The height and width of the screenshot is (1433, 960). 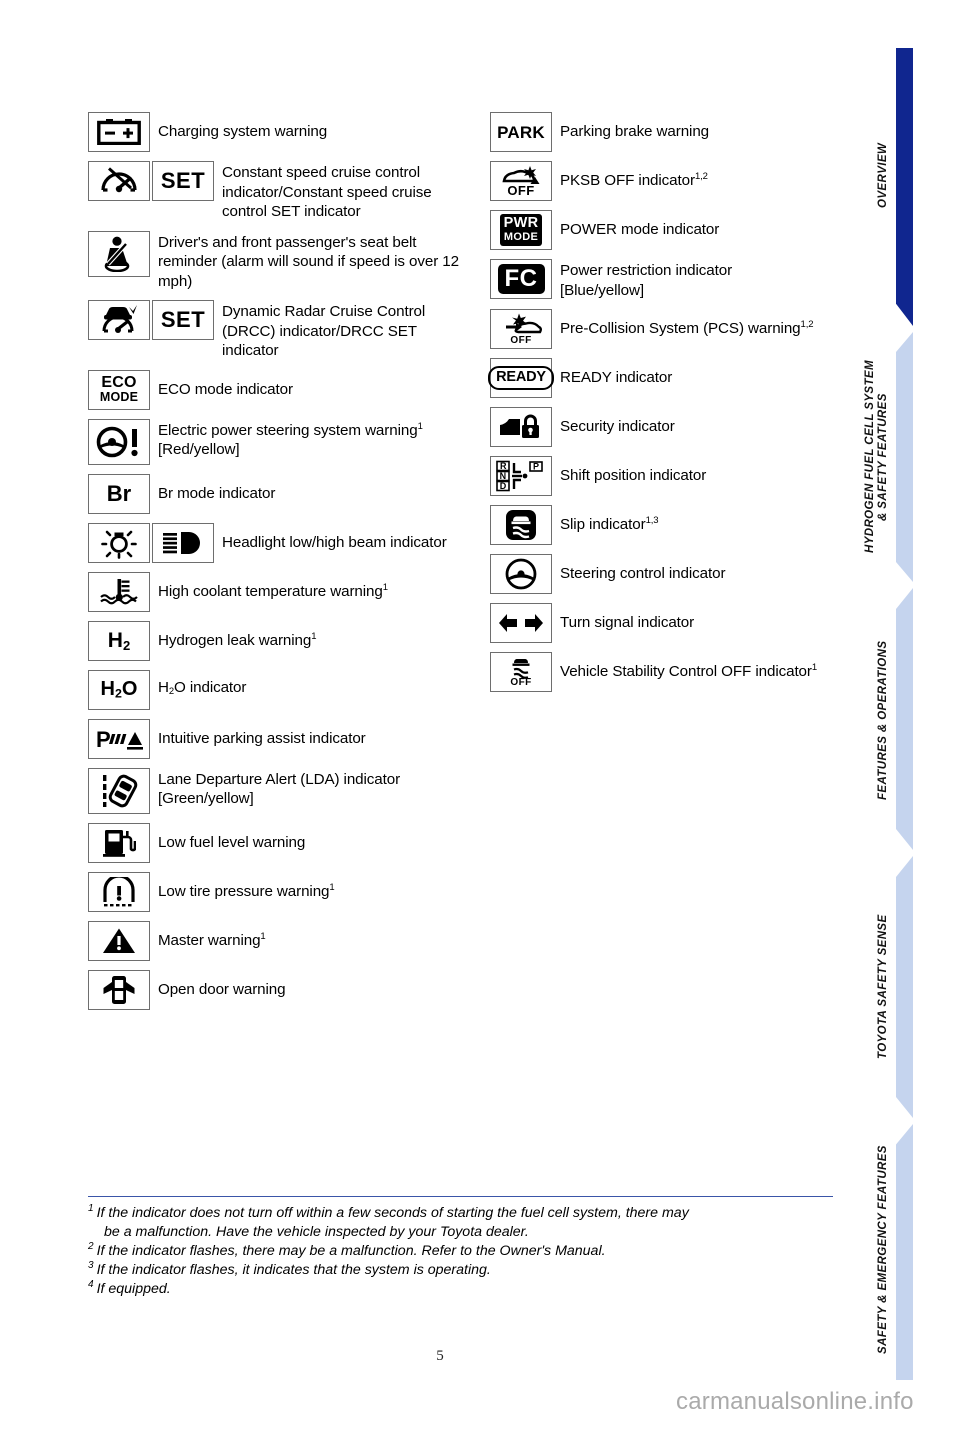 What do you see at coordinates (119, 397) in the screenshot?
I see `eco-line-2: MODE` at bounding box center [119, 397].